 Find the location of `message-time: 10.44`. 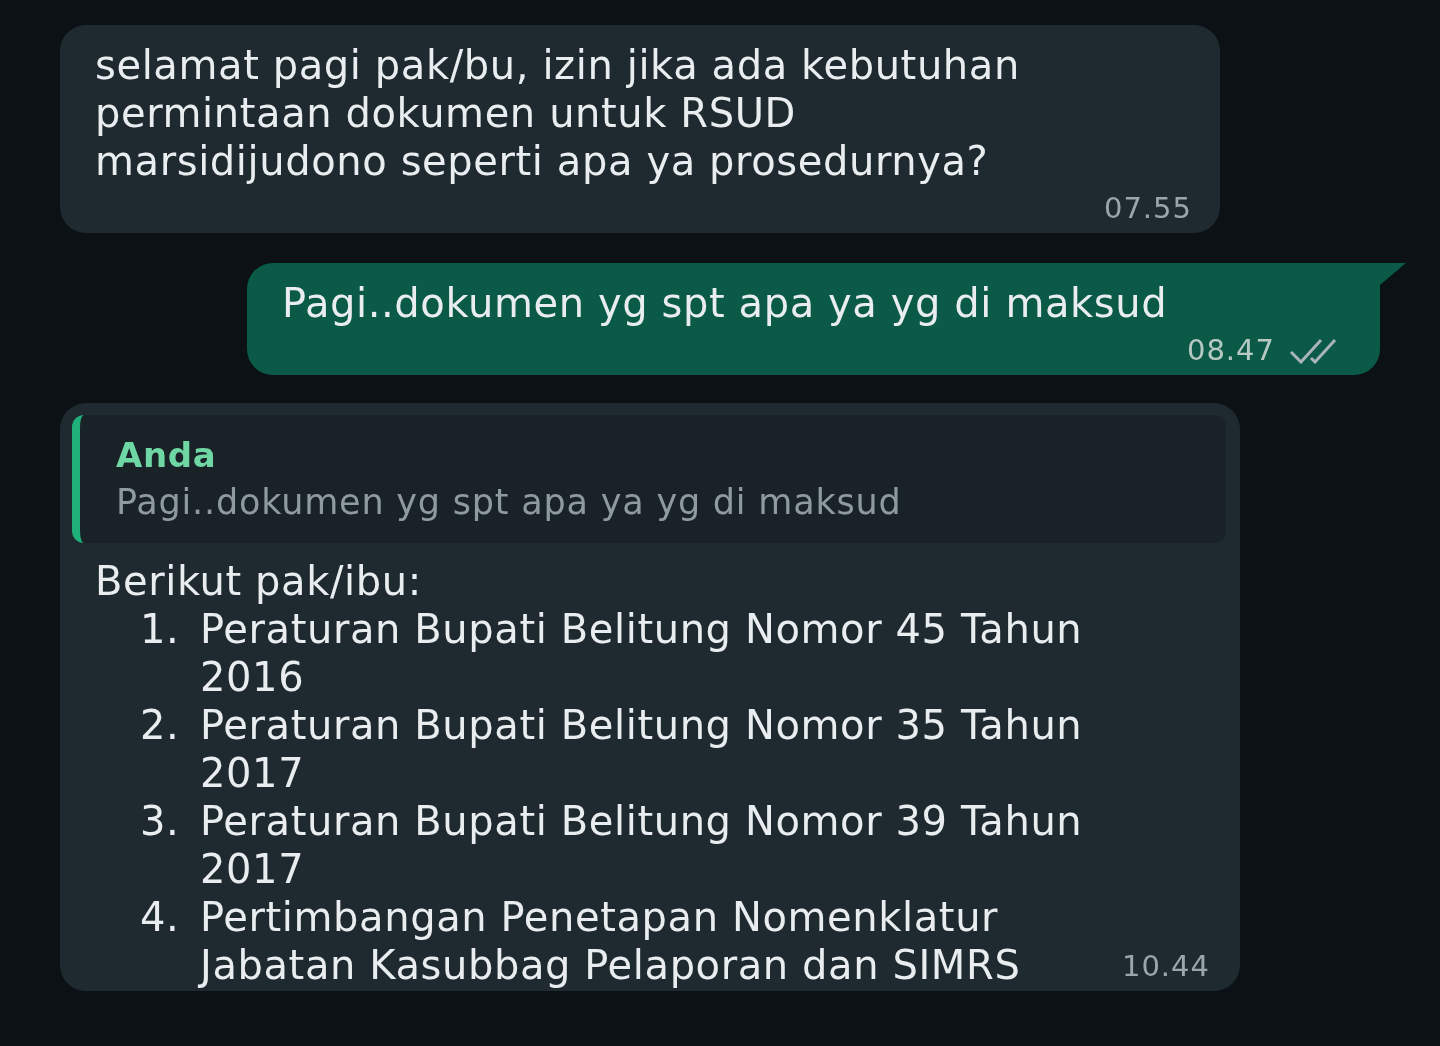

message-time: 10.44 is located at coordinates (1165, 966).